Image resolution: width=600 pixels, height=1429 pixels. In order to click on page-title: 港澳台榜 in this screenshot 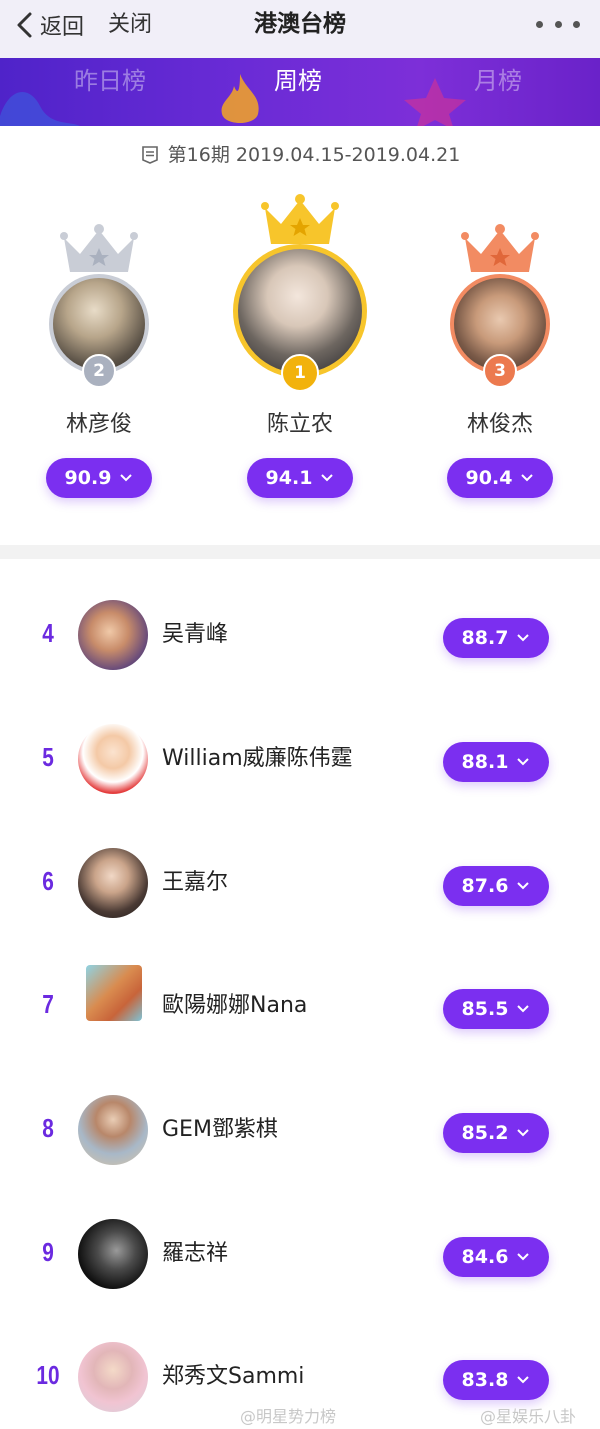, I will do `click(300, 24)`.